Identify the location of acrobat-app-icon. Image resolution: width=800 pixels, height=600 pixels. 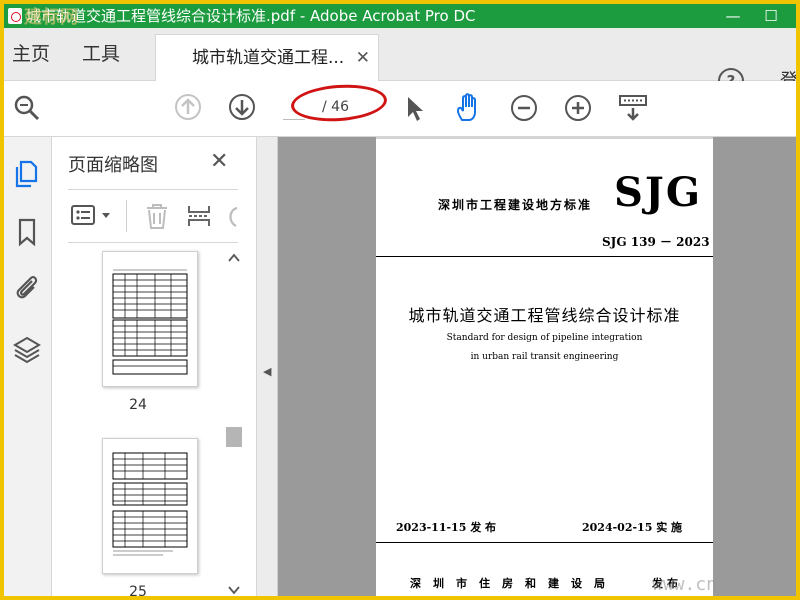
(15, 16).